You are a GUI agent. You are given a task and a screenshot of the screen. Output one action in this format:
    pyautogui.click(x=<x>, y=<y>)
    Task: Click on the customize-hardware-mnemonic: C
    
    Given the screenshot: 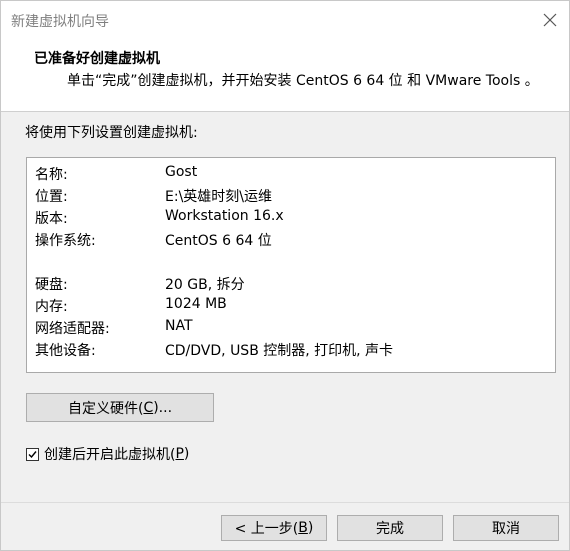 What is the action you would take?
    pyautogui.click(x=148, y=407)
    